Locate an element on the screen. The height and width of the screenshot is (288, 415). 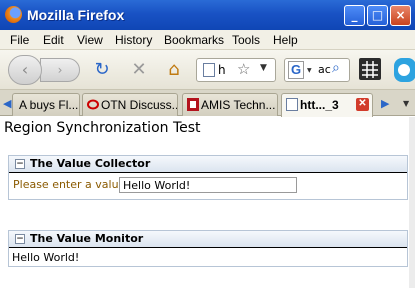
menu-view: View is located at coordinates (90, 40).